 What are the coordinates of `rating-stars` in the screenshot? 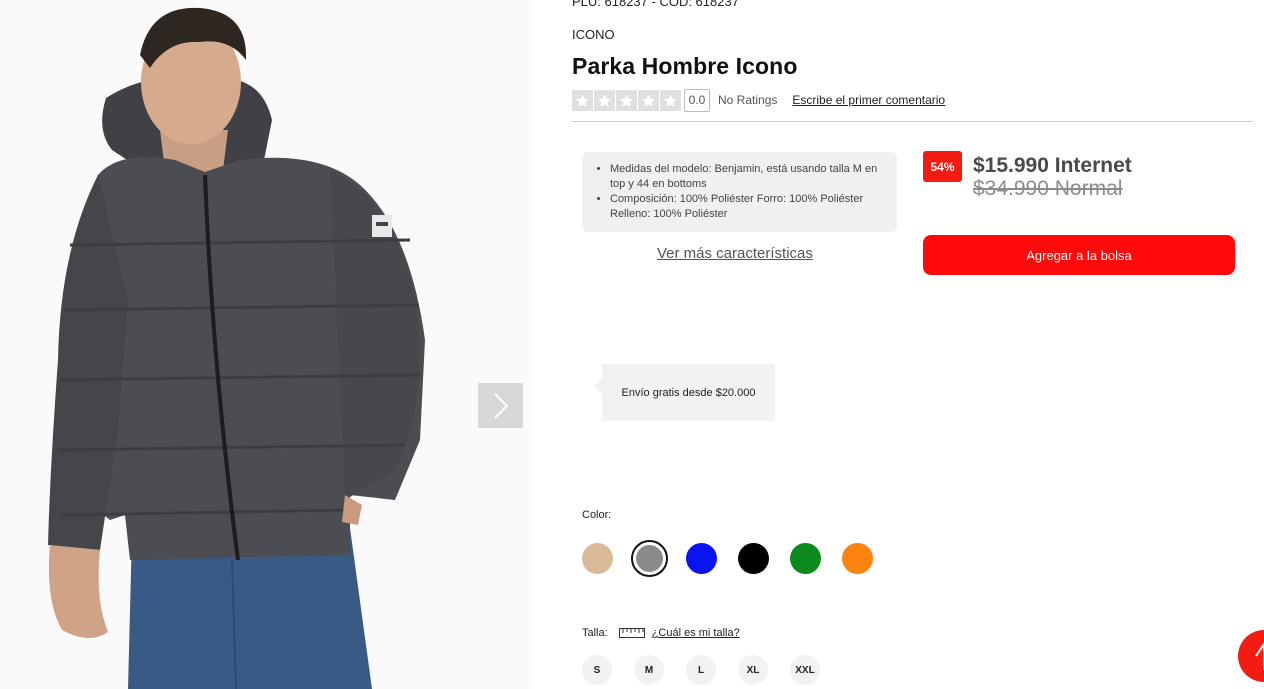 It's located at (626, 100).